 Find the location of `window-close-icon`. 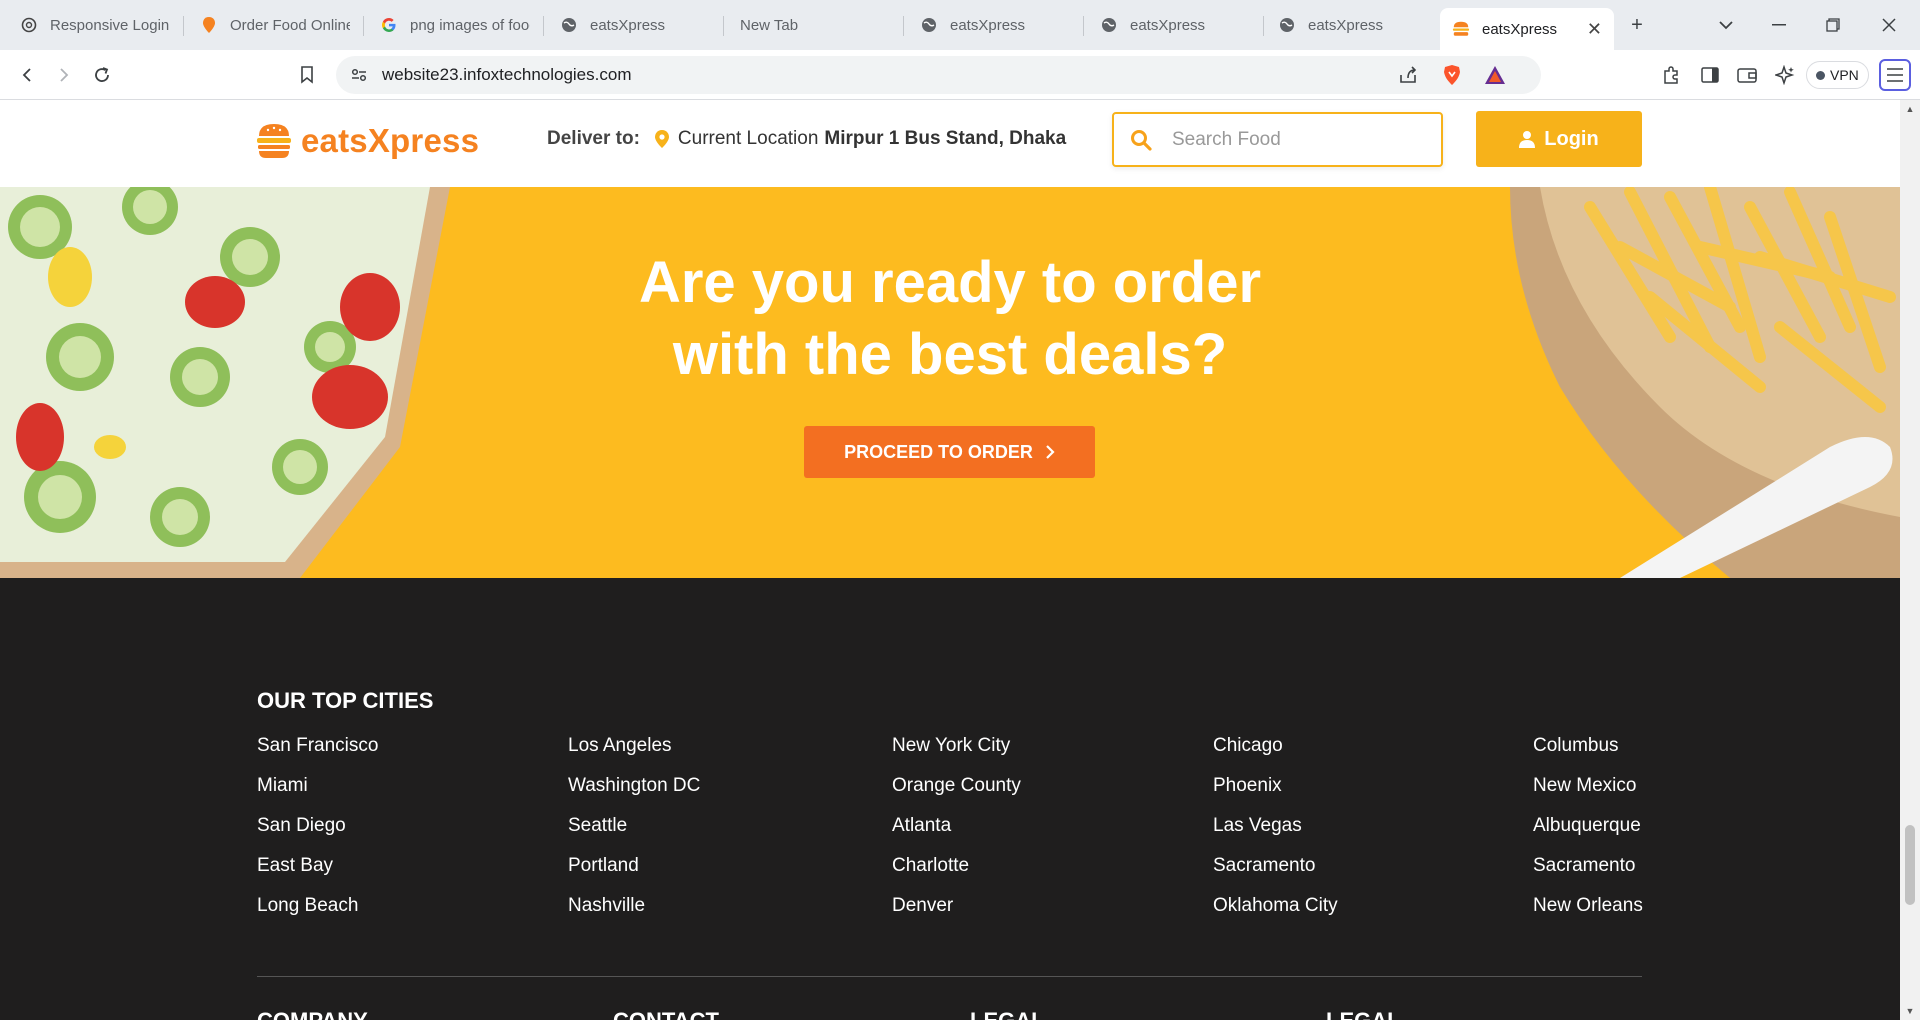

window-close-icon is located at coordinates (1889, 25).